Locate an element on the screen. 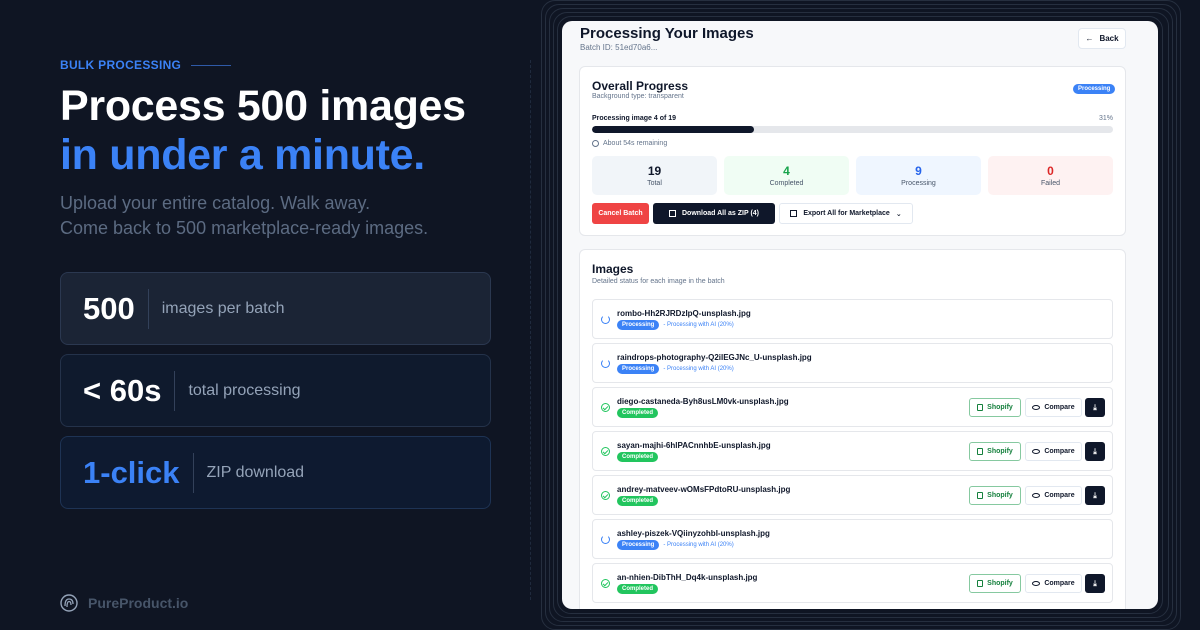 Image resolution: width=1200 pixels, height=630 pixels. eyebrow: BULK PROCESSING is located at coordinates (146, 65).